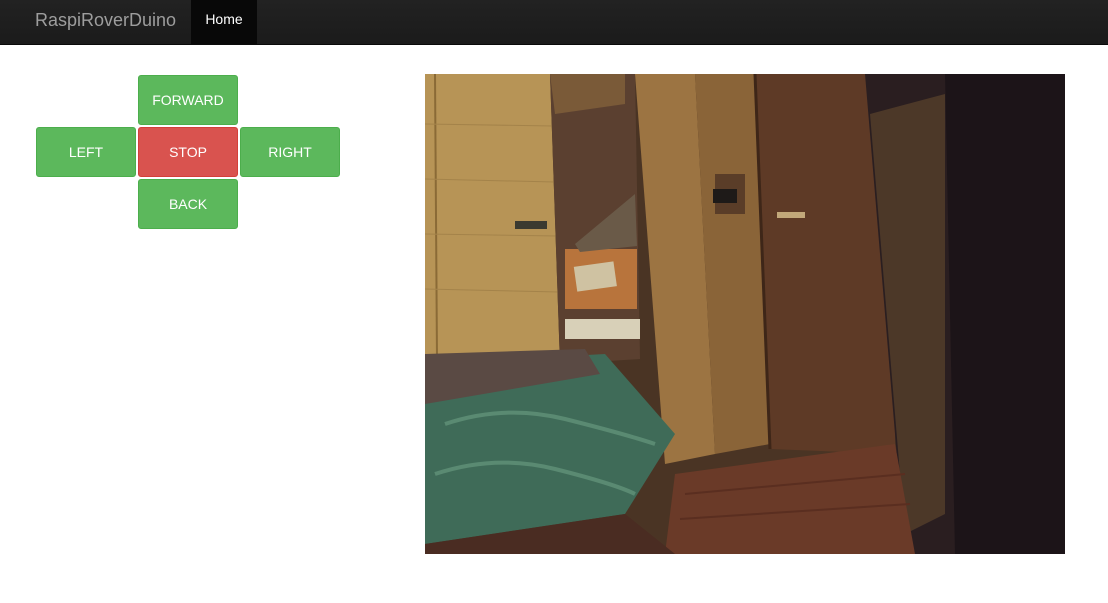  I want to click on left-button: LEFT, so click(86, 152).